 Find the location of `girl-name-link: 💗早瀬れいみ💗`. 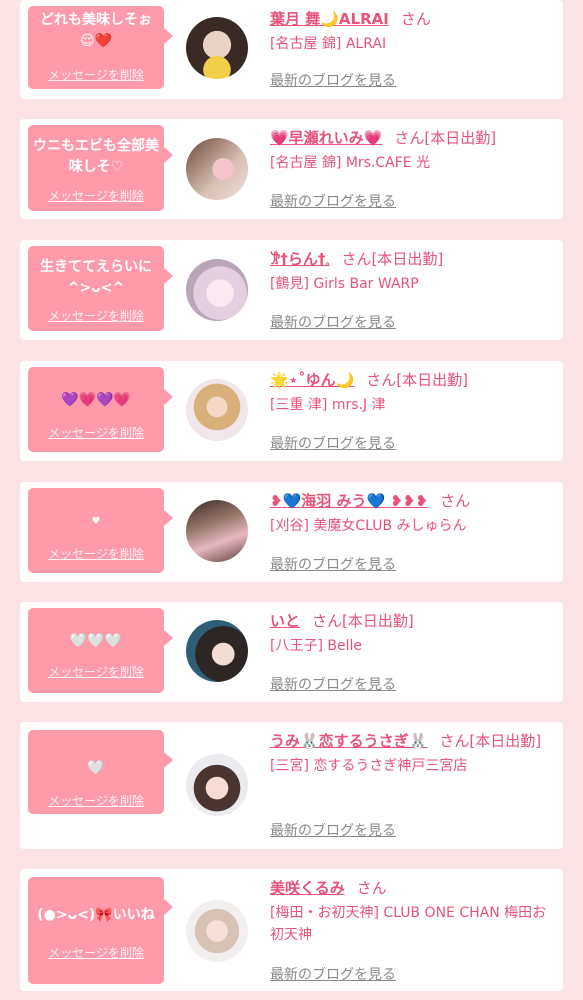

girl-name-link: 💗早瀬れいみ💗 is located at coordinates (326, 138).